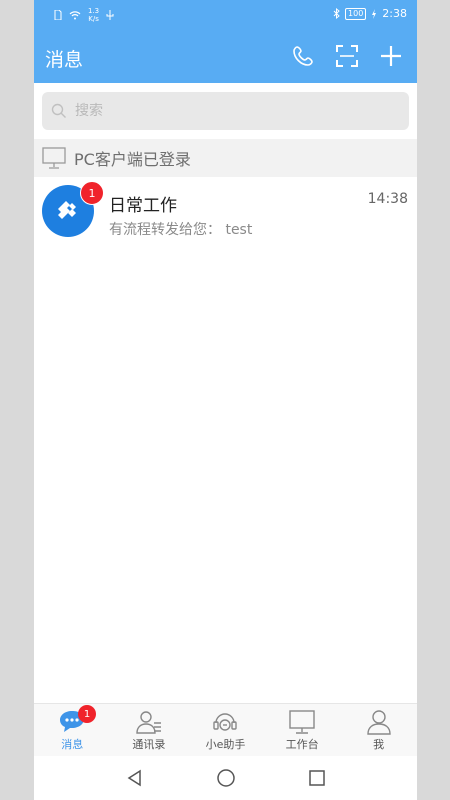  What do you see at coordinates (317, 778) in the screenshot?
I see `recents-icon` at bounding box center [317, 778].